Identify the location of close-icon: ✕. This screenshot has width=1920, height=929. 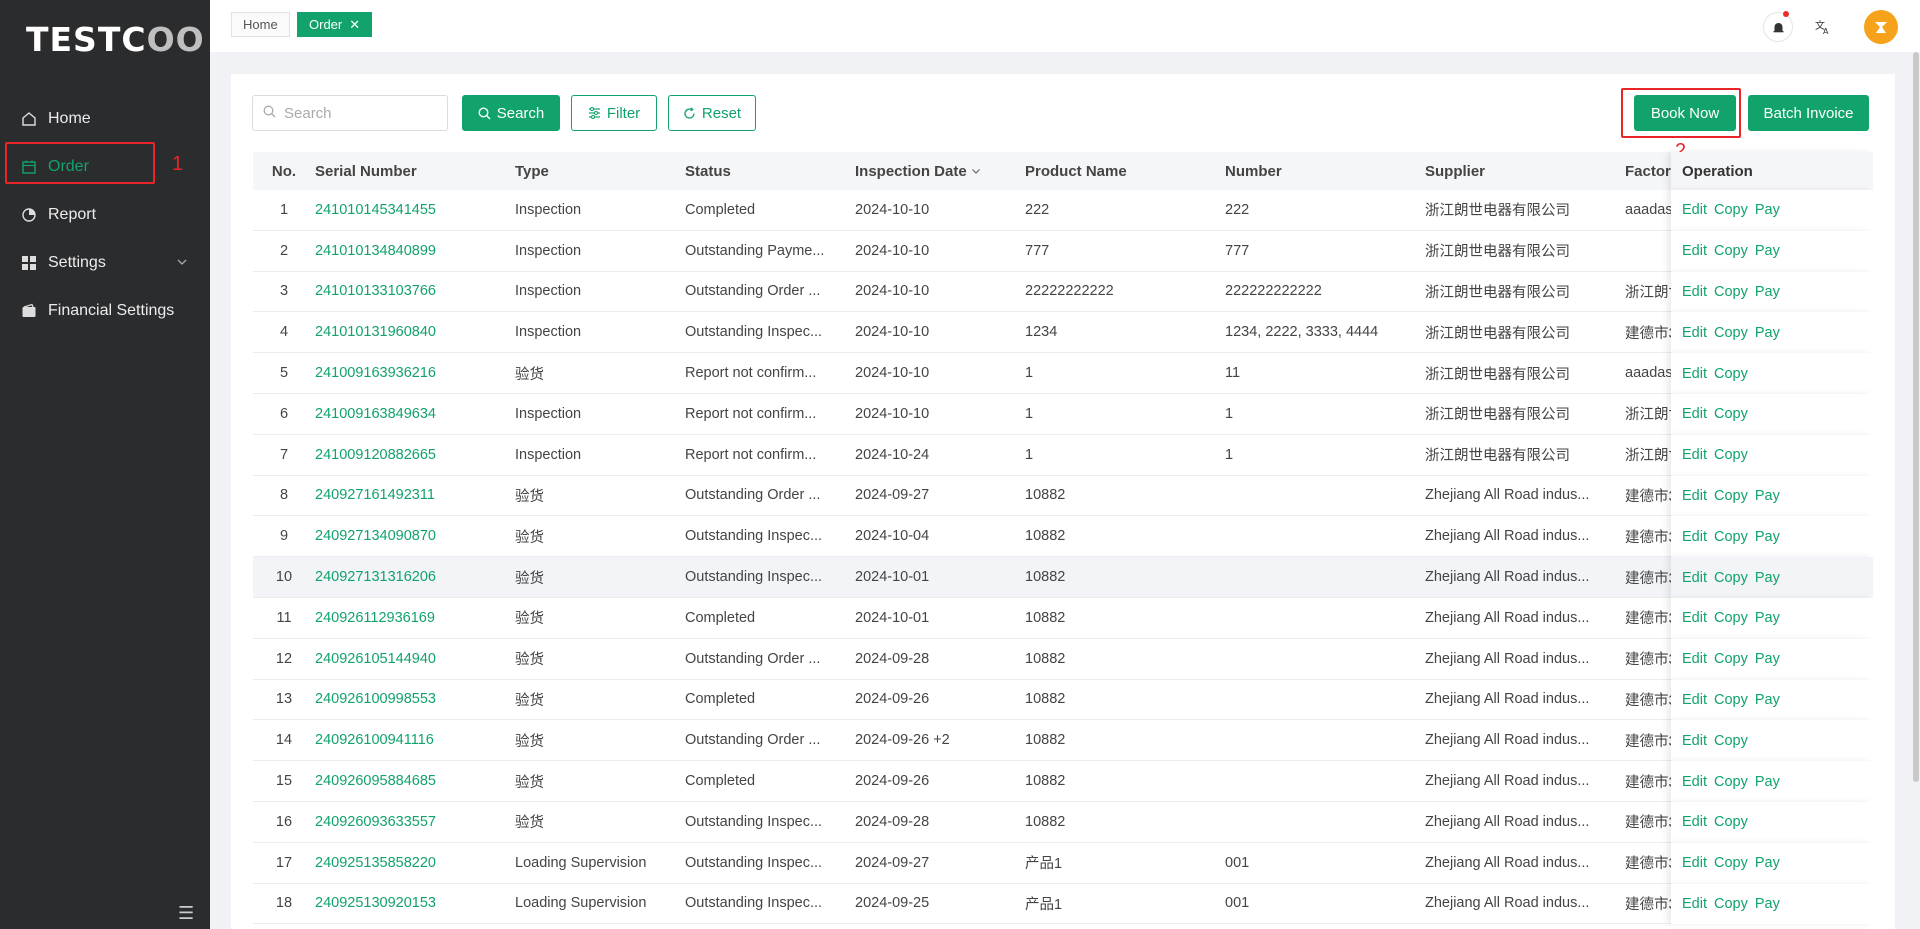
(354, 25).